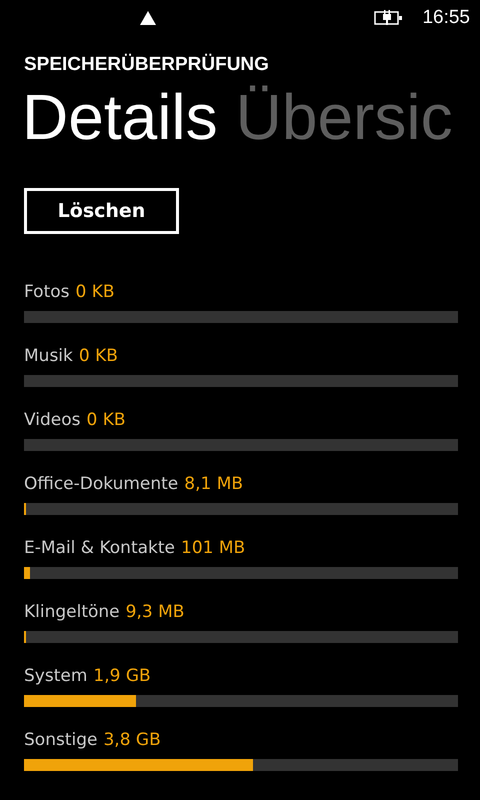 Image resolution: width=480 pixels, height=800 pixels. What do you see at coordinates (214, 484) in the screenshot?
I see `category-size: 8,1 MB` at bounding box center [214, 484].